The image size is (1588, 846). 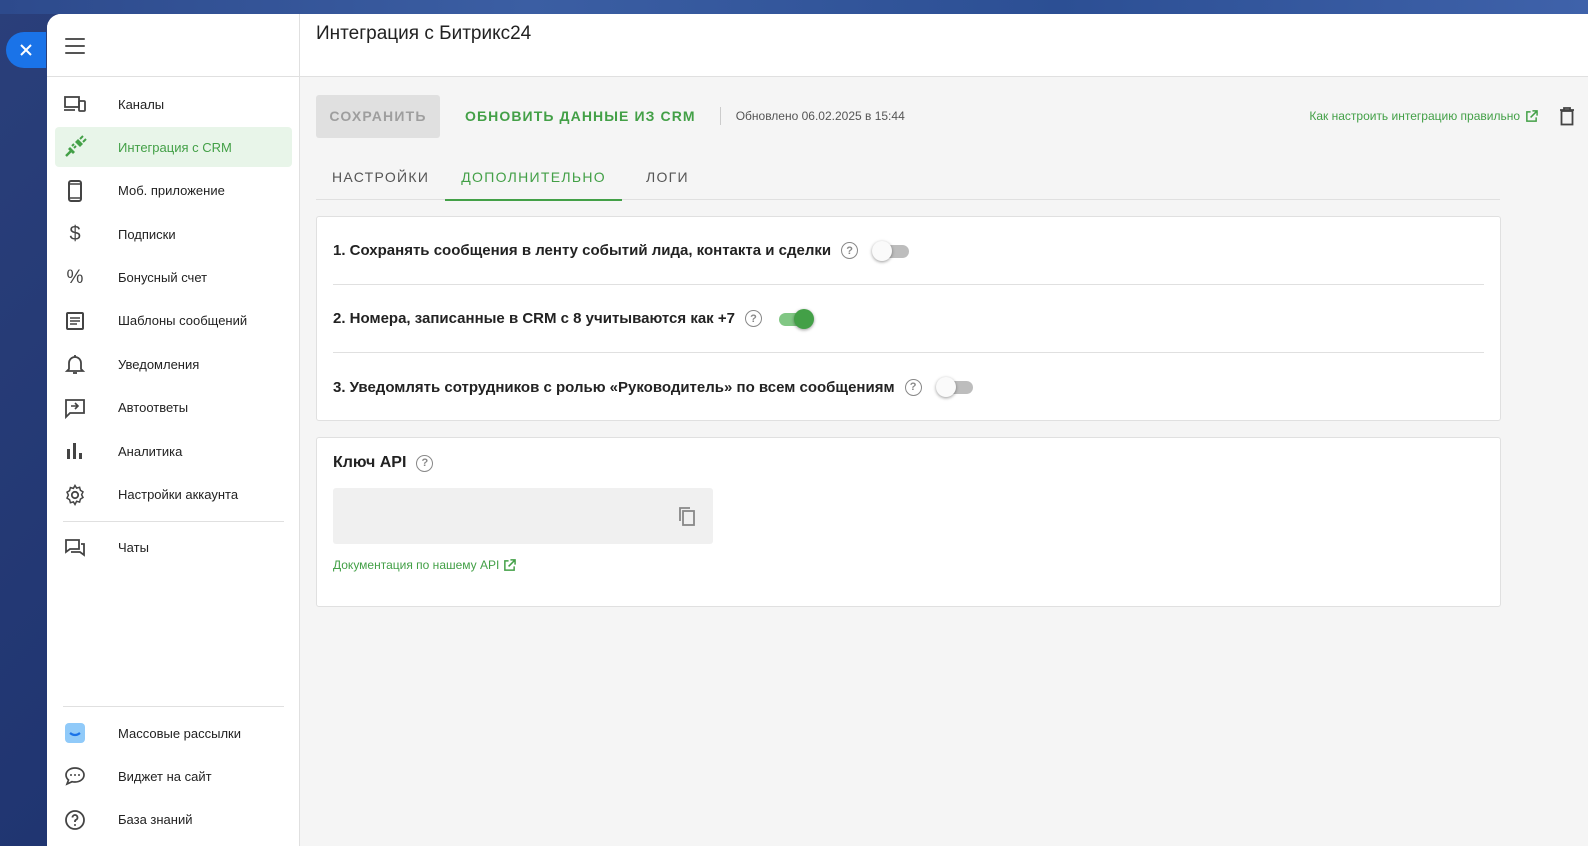 What do you see at coordinates (75, 408) in the screenshot?
I see `reply-icon` at bounding box center [75, 408].